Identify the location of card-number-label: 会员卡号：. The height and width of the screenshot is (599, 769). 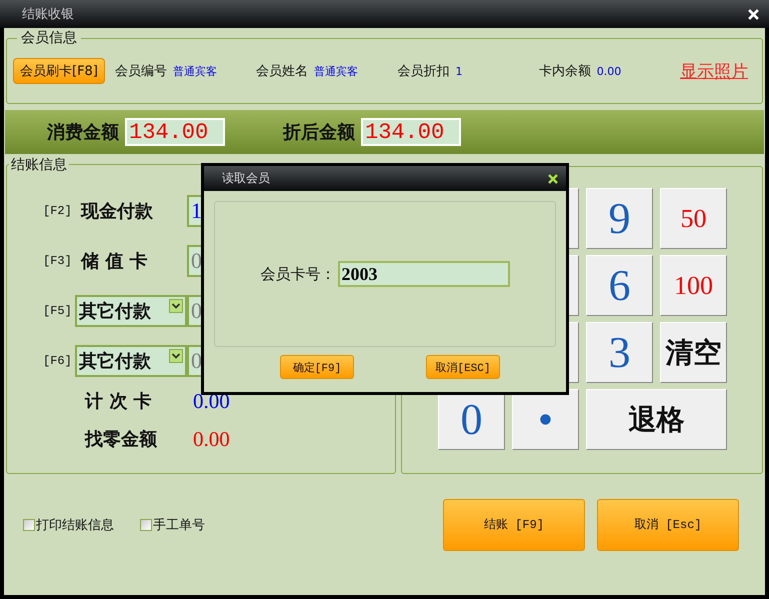
(298, 274).